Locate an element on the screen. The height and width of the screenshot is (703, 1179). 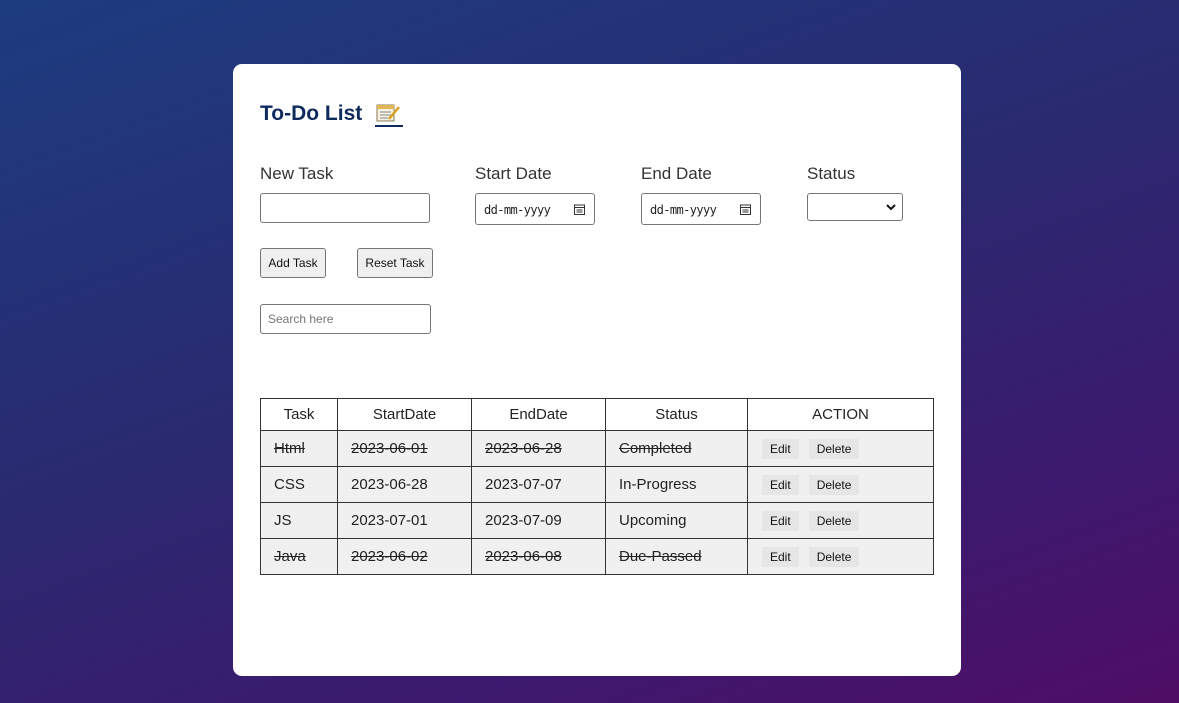
table-header-row: Task StartDate EndDate Status ACTION is located at coordinates (597, 414).